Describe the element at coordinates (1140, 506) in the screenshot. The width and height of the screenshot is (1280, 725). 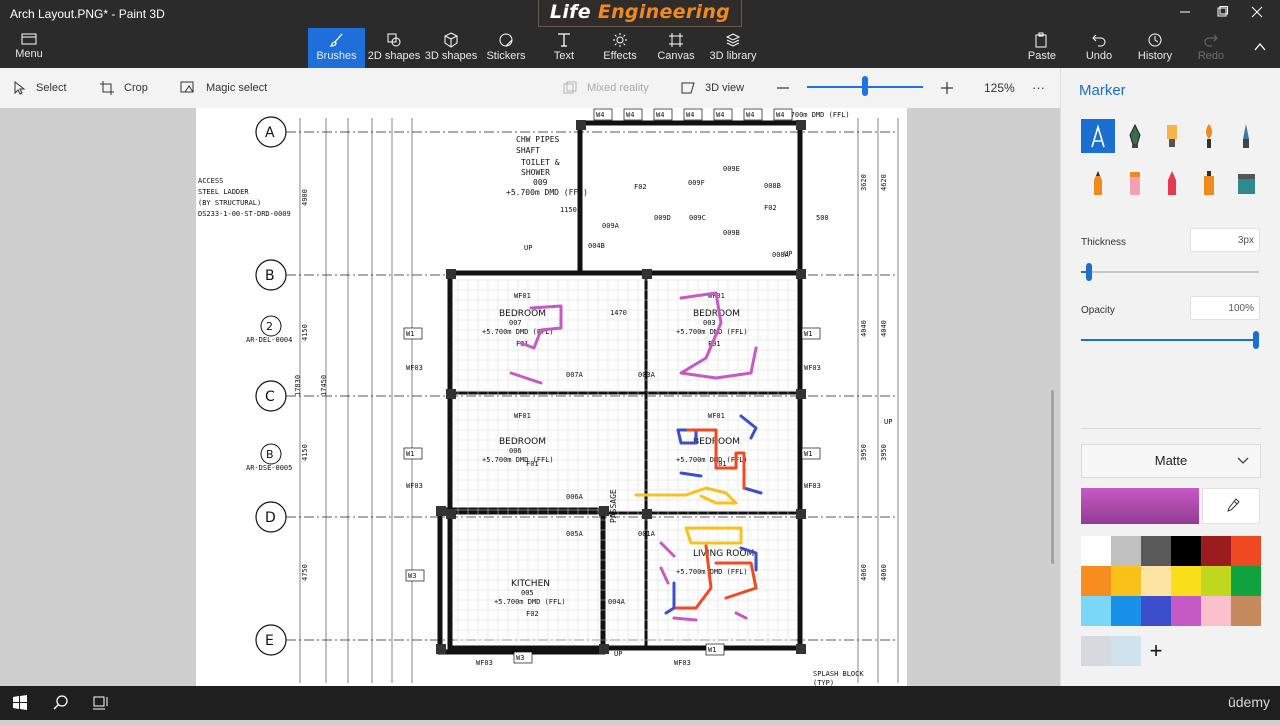
I see `current-color-swatch` at that location.